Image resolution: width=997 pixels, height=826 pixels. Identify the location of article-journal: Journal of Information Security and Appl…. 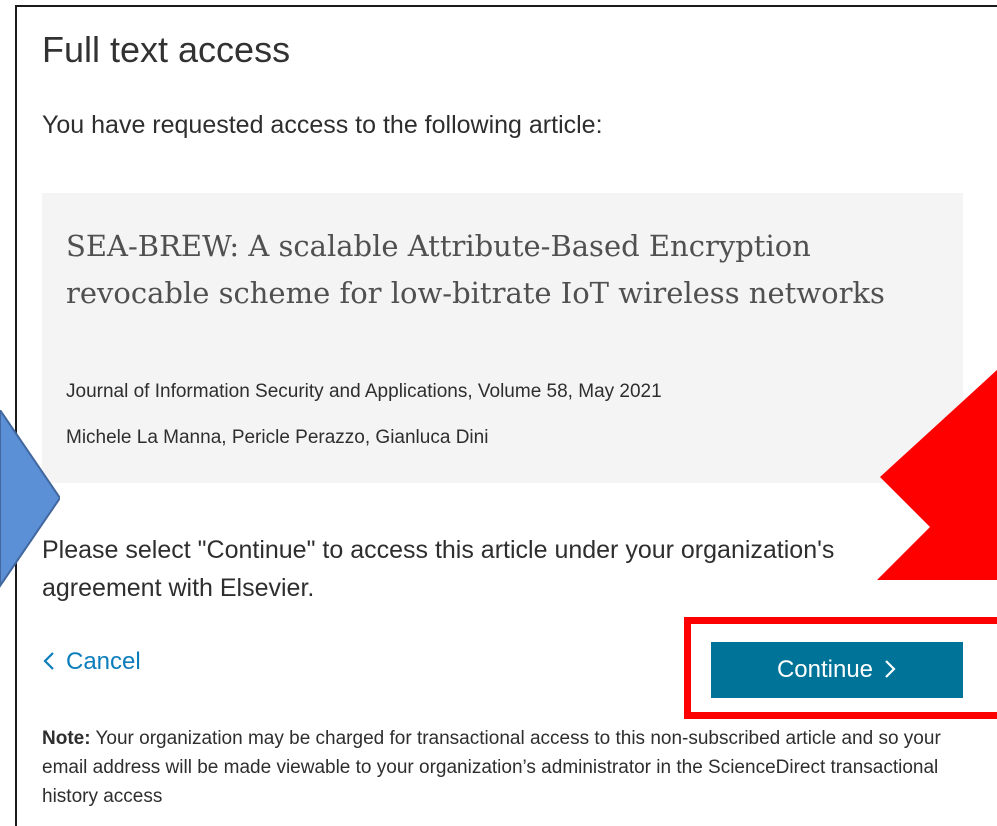
(364, 391).